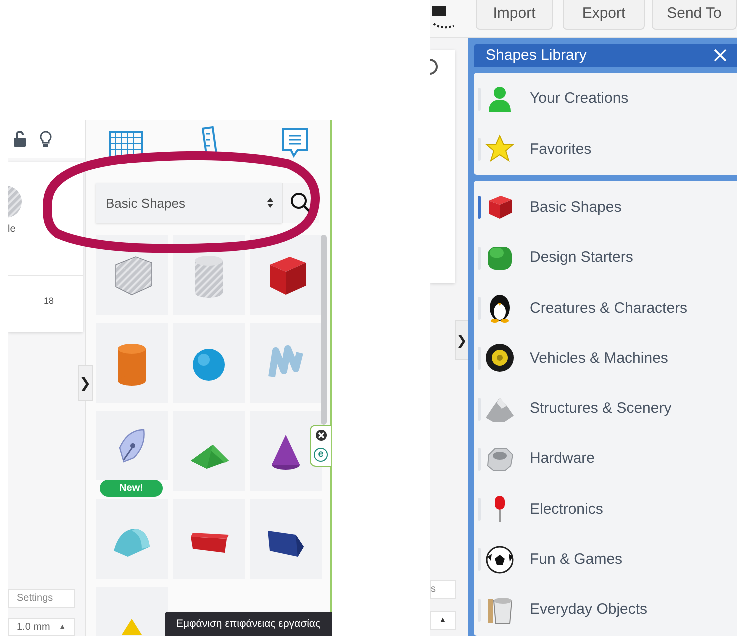 The height and width of the screenshot is (636, 737). What do you see at coordinates (500, 611) in the screenshot?
I see `cup-icon` at bounding box center [500, 611].